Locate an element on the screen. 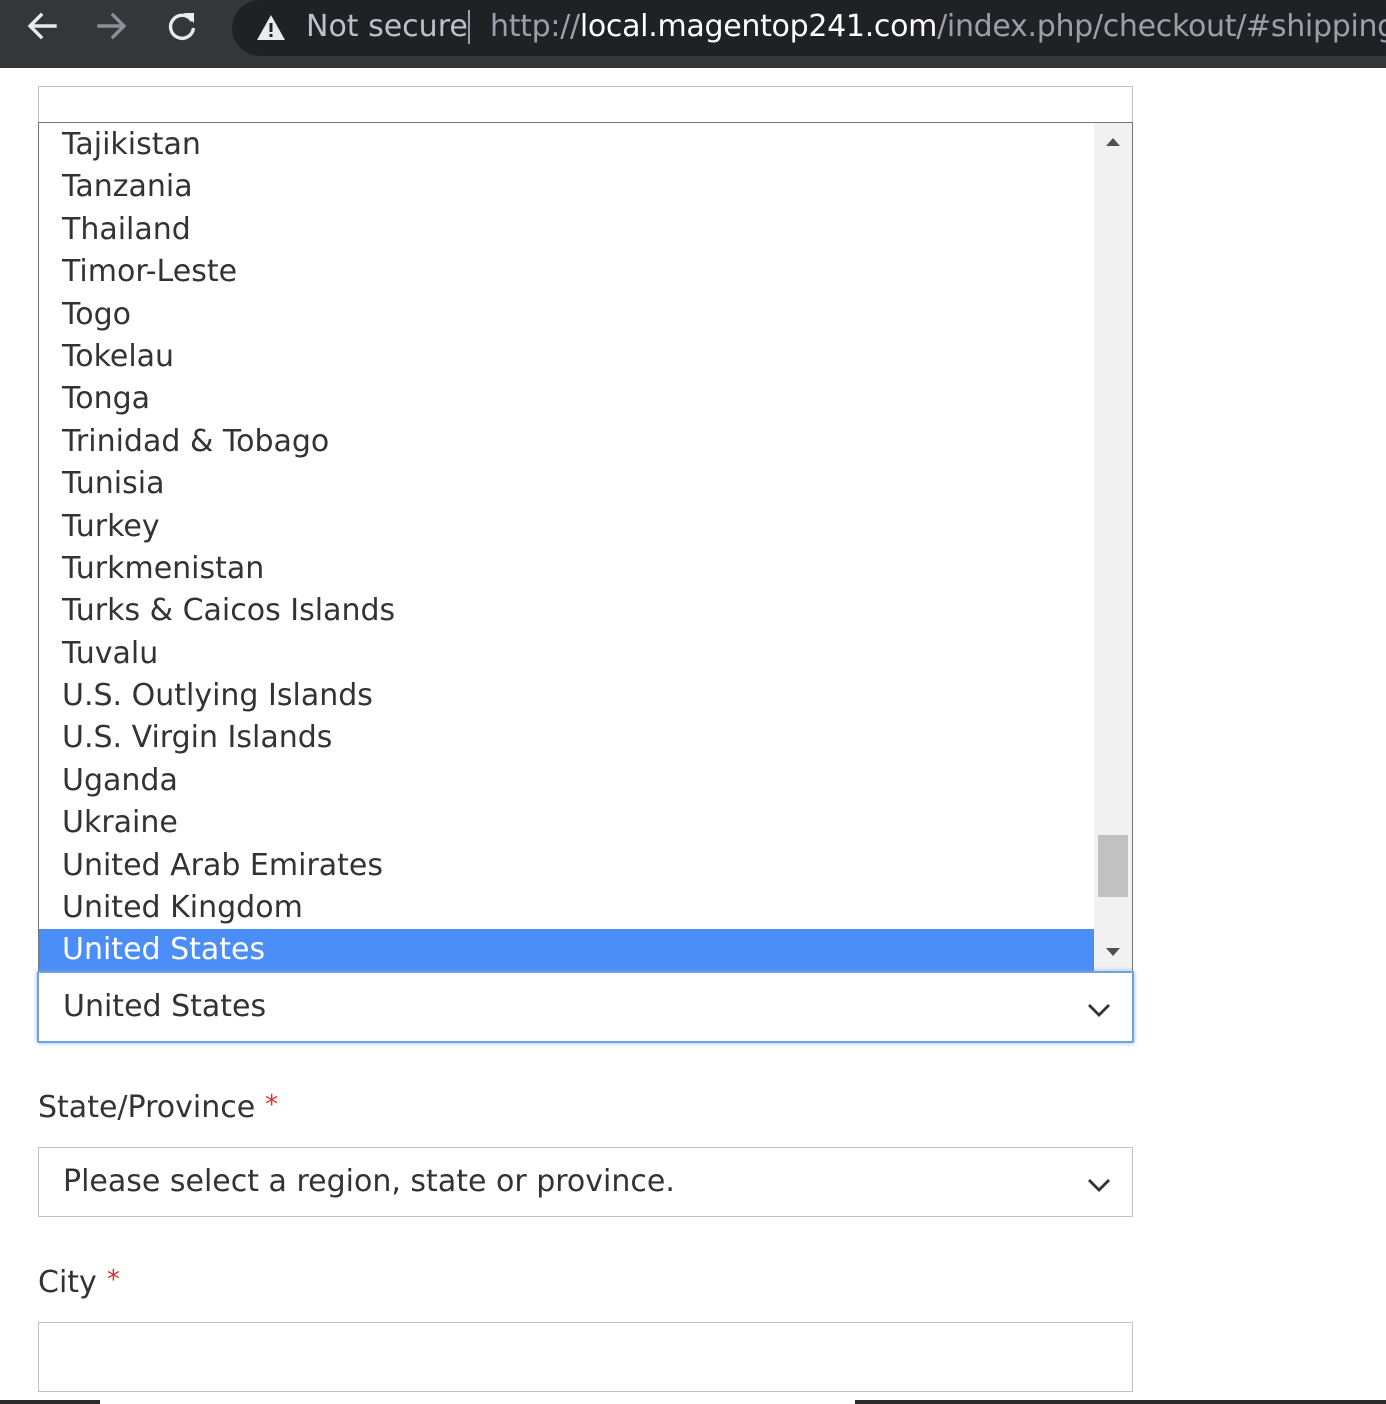 The image size is (1386, 1404). country-option: Togo is located at coordinates (567, 315).